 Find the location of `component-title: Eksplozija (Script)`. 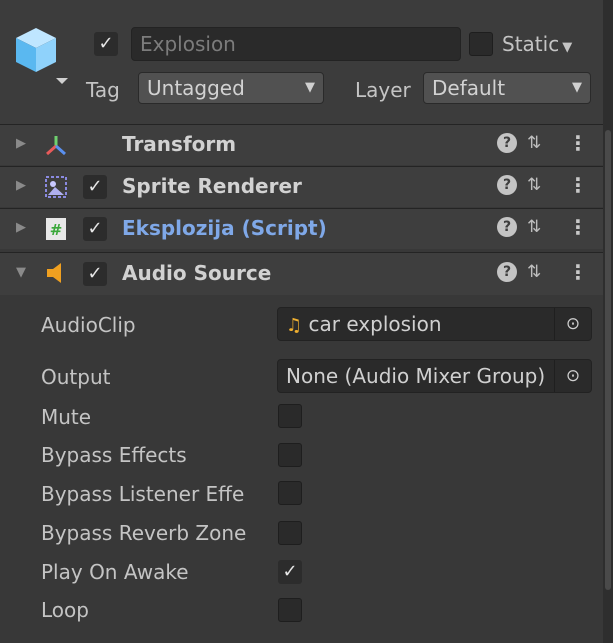

component-title: Eksplozija (Script) is located at coordinates (224, 228).